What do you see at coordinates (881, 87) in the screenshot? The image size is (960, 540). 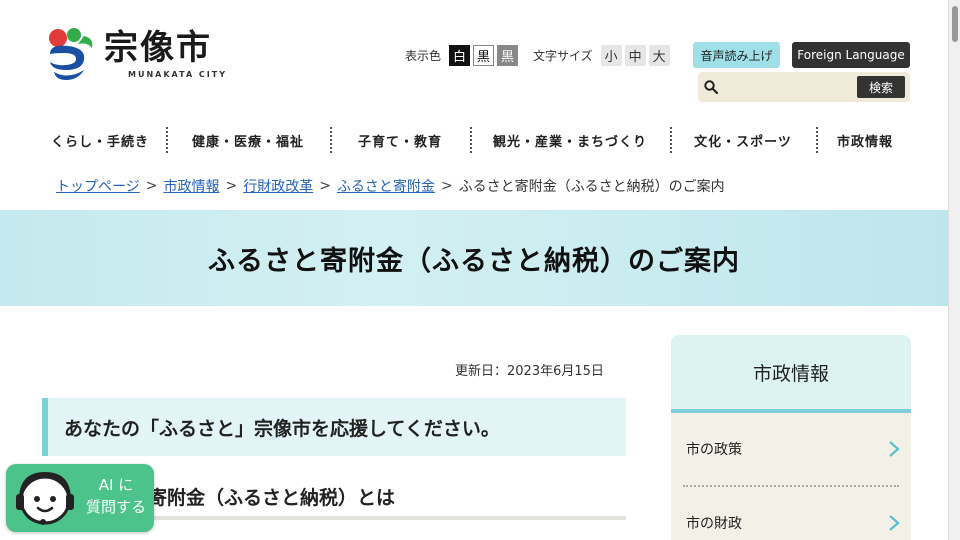 I see `search-button: 検索` at bounding box center [881, 87].